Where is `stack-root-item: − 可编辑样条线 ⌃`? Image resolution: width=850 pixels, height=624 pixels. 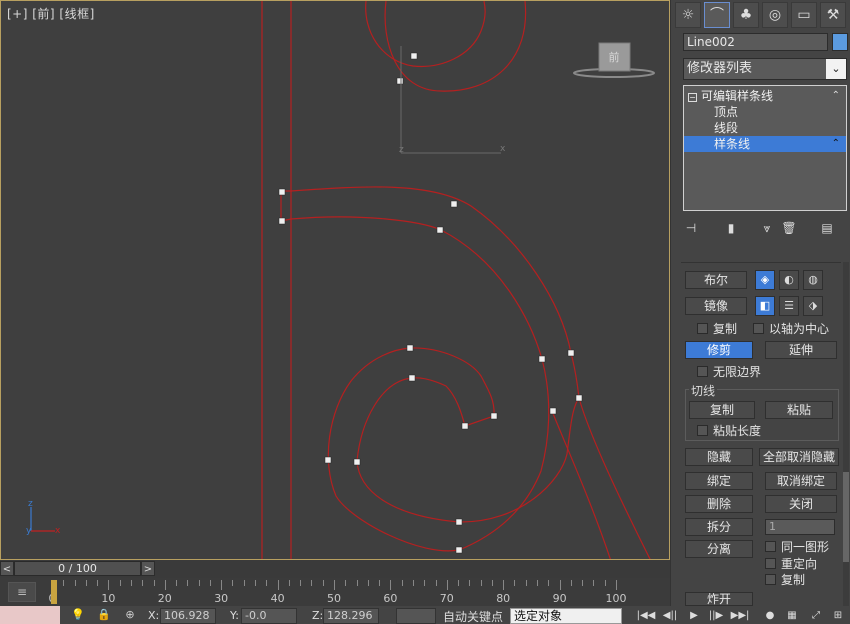
stack-root-item: − 可编辑样条线 ⌃ is located at coordinates (765, 96).